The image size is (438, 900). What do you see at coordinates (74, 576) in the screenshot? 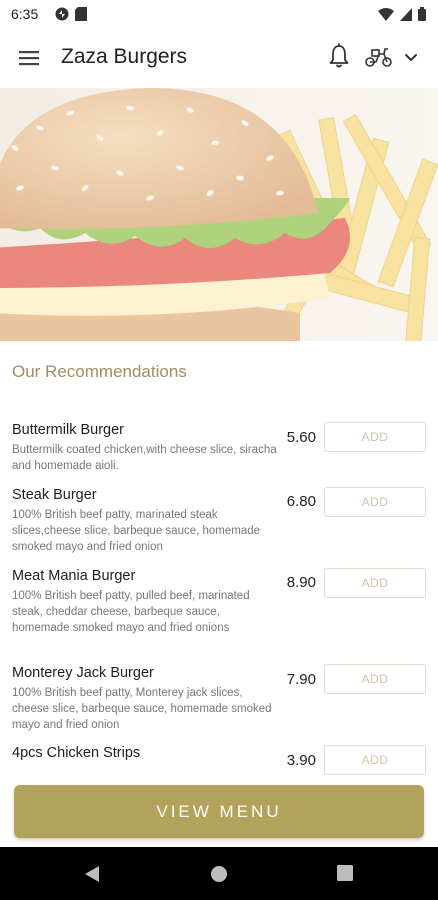
I see `item-name: Meat Mania Burger` at bounding box center [74, 576].